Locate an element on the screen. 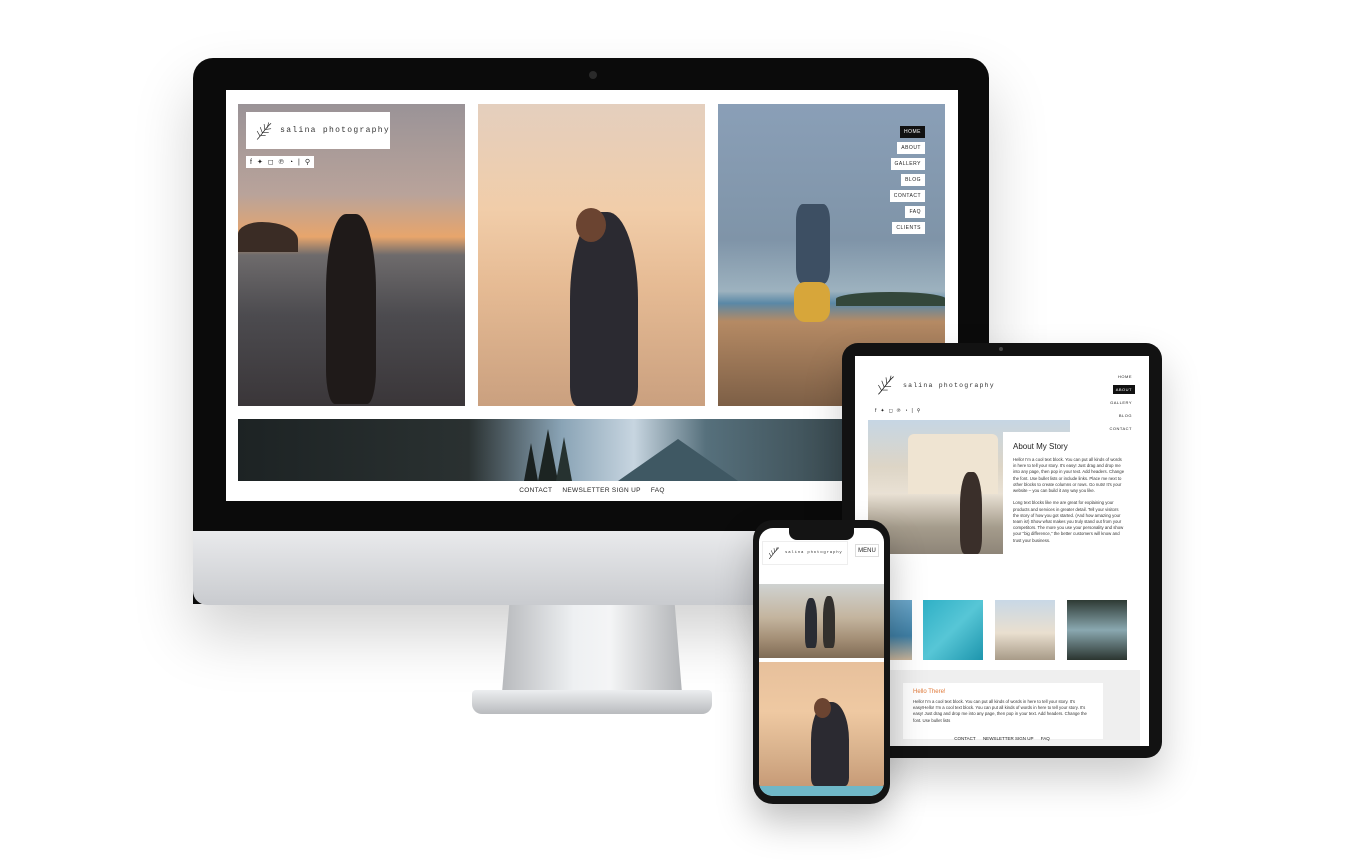 Image resolution: width=1349 pixels, height=865 pixels. beach-woman-photo is located at coordinates (351, 255).